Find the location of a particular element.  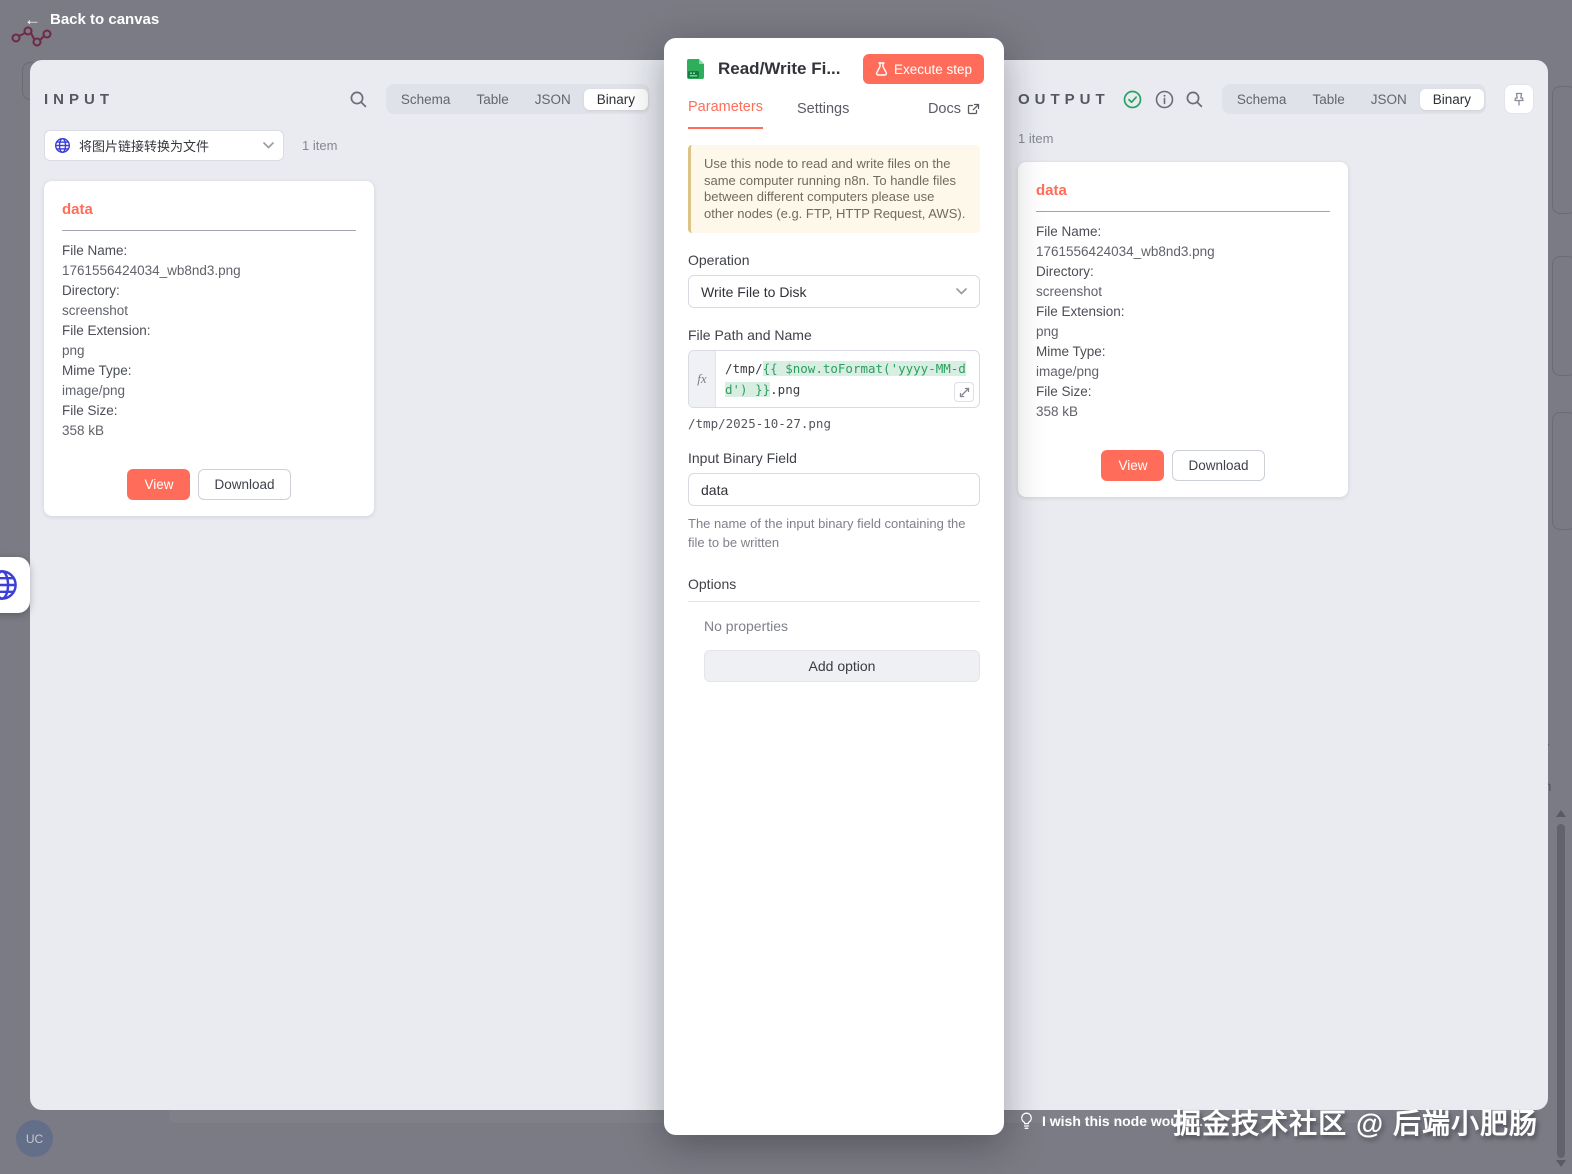

back-to-canvas-label: Back to canvas is located at coordinates (105, 19).